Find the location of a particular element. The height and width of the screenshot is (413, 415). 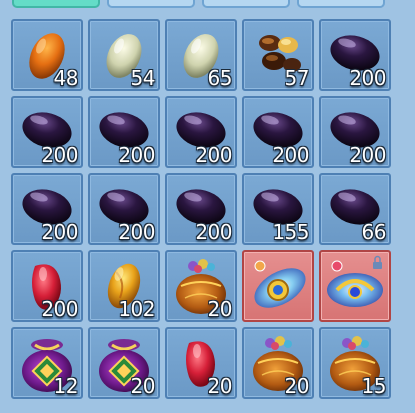

blue-amulet-lock-icon is located at coordinates (355, 281).